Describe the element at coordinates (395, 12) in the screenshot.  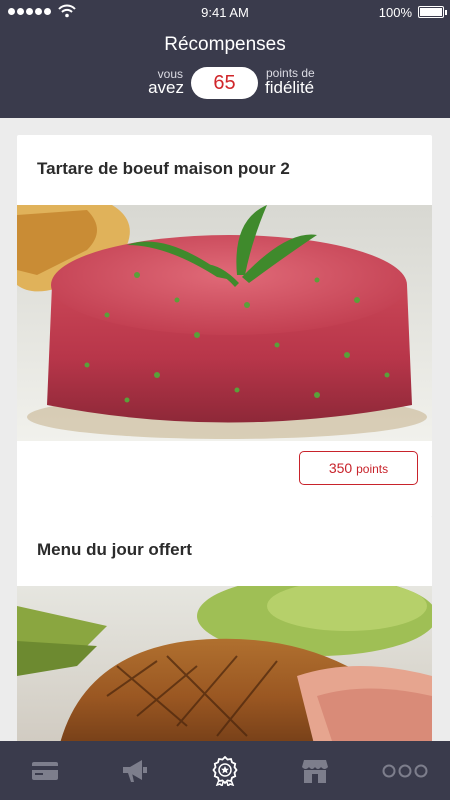
I see `battery-percent: 100%` at that location.